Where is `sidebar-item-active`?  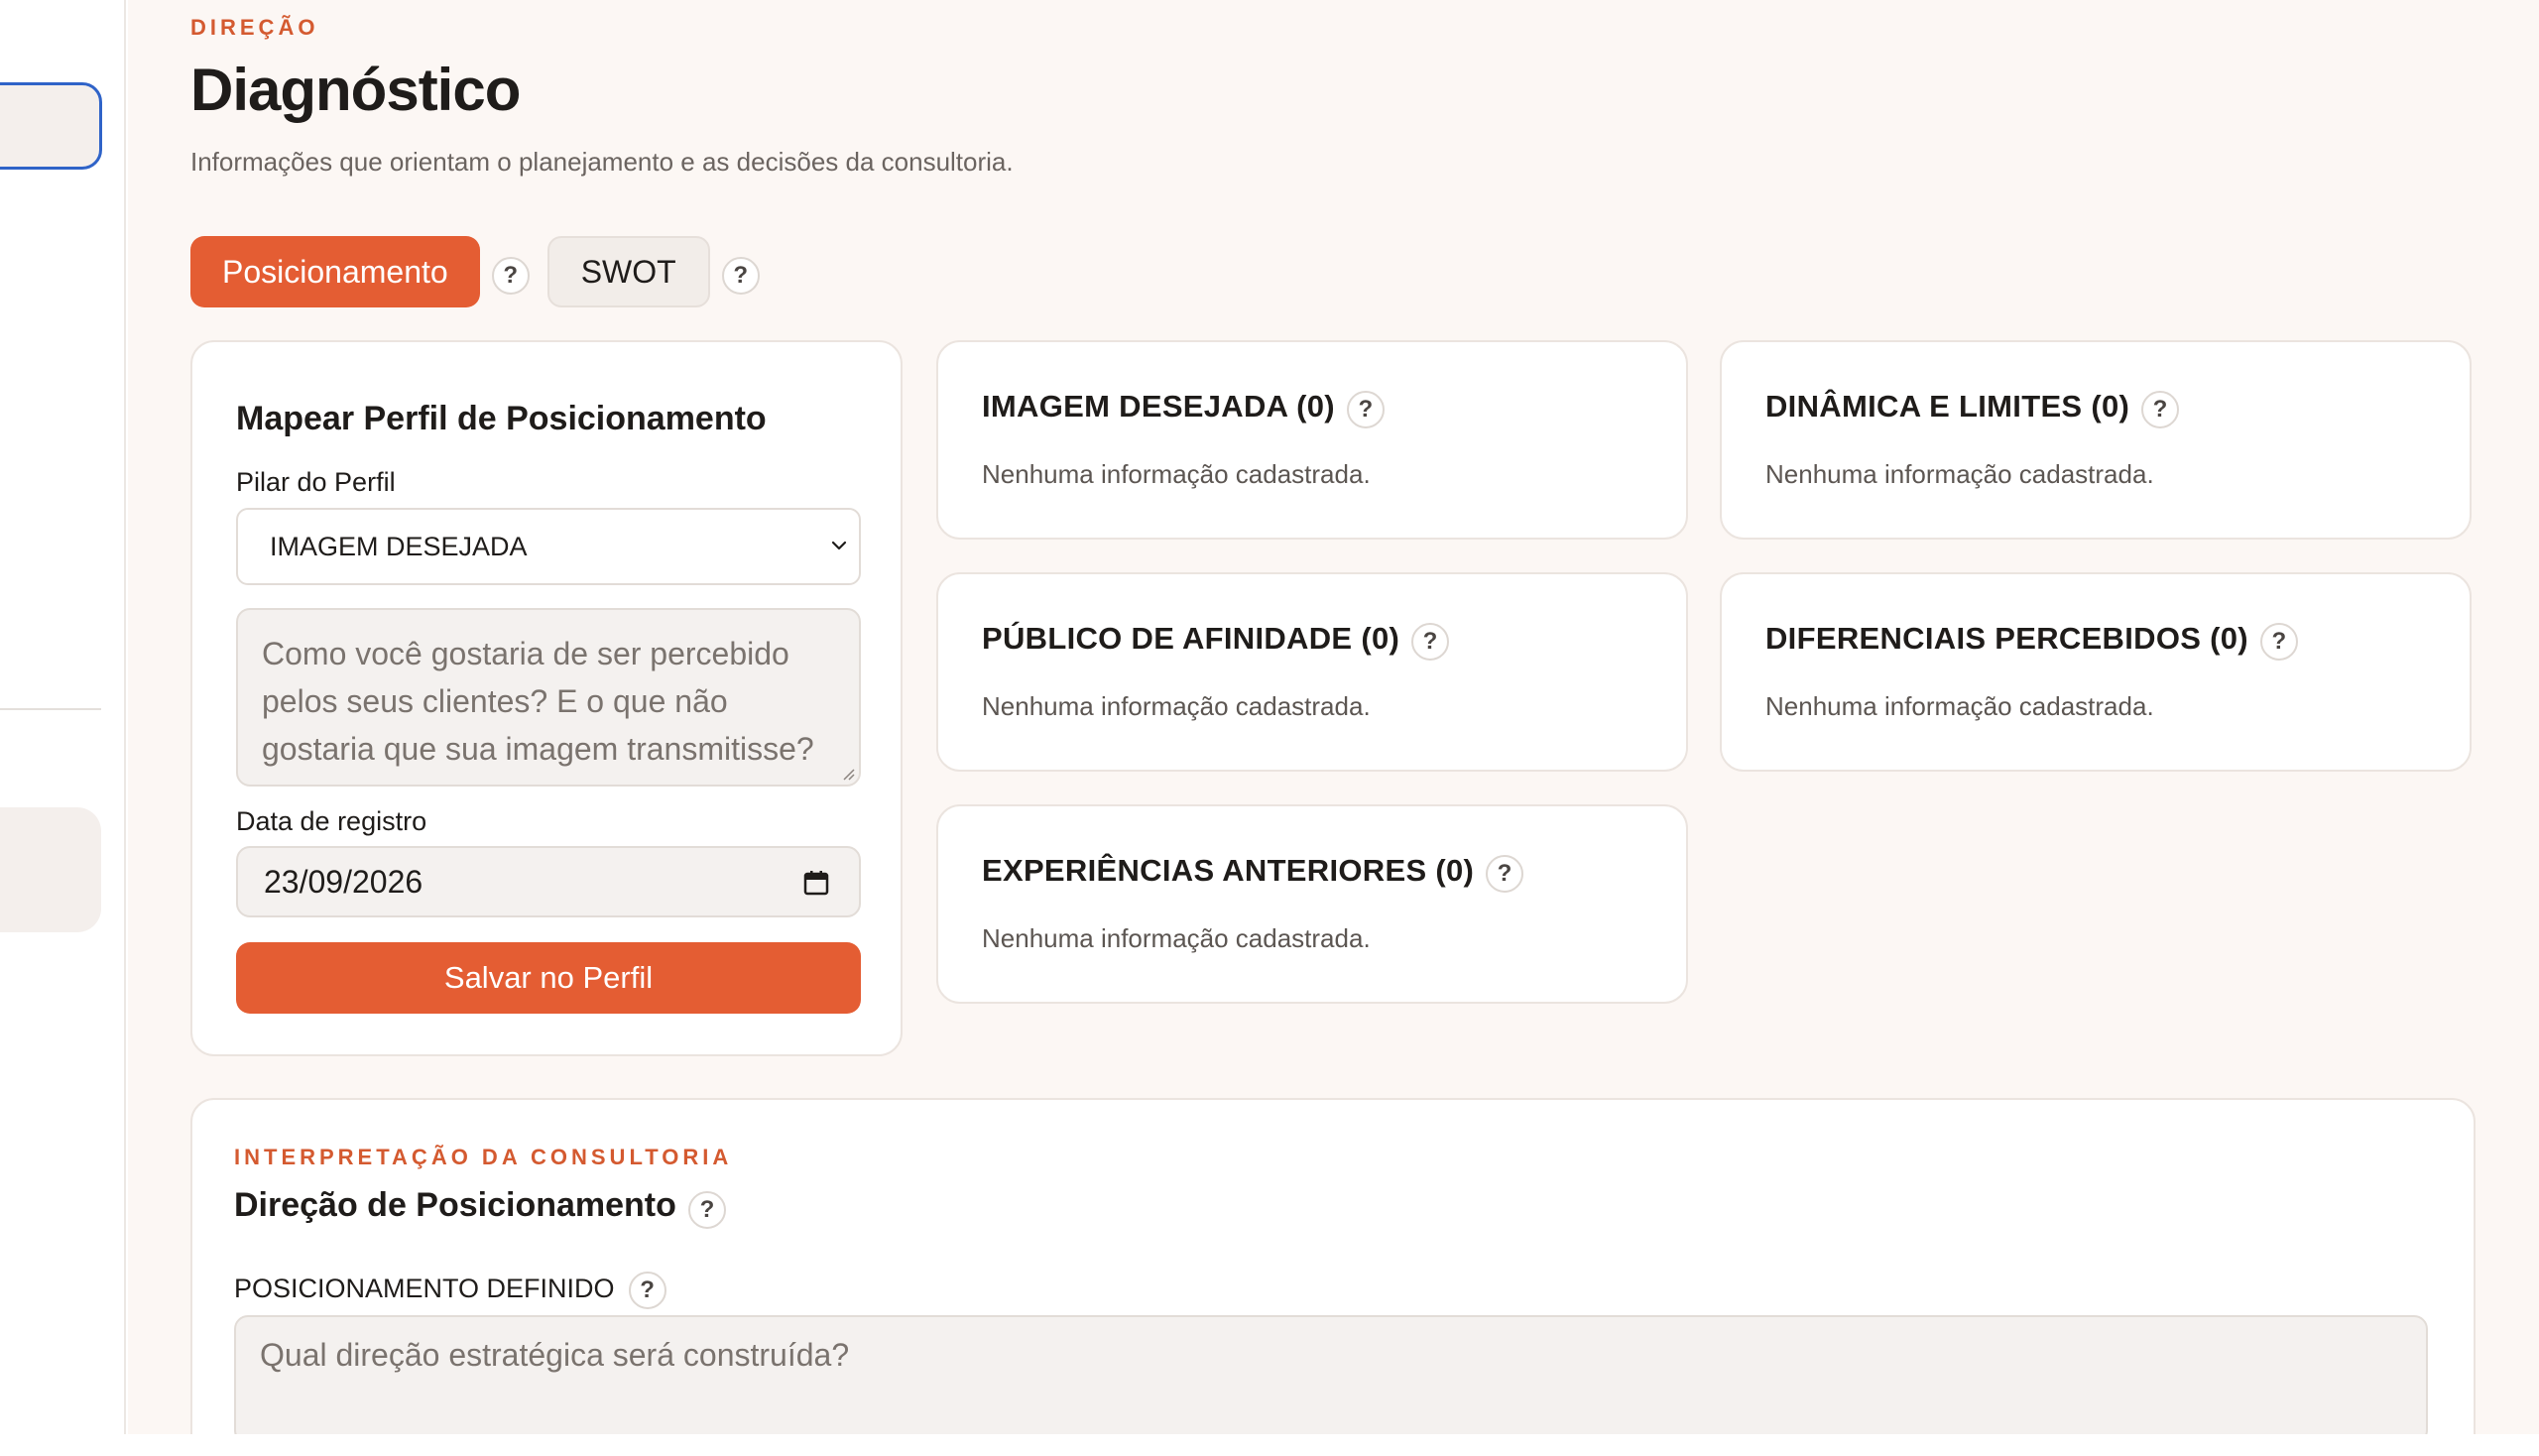
sidebar-item-active is located at coordinates (51, 126).